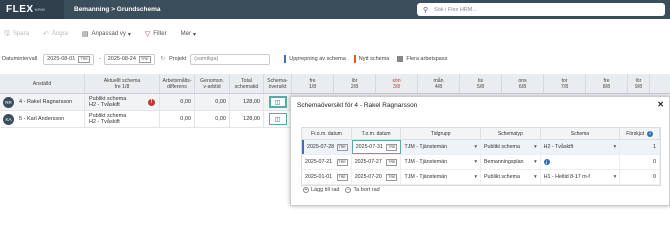  What do you see at coordinates (178, 59) in the screenshot?
I see `project-label: Projekt` at bounding box center [178, 59].